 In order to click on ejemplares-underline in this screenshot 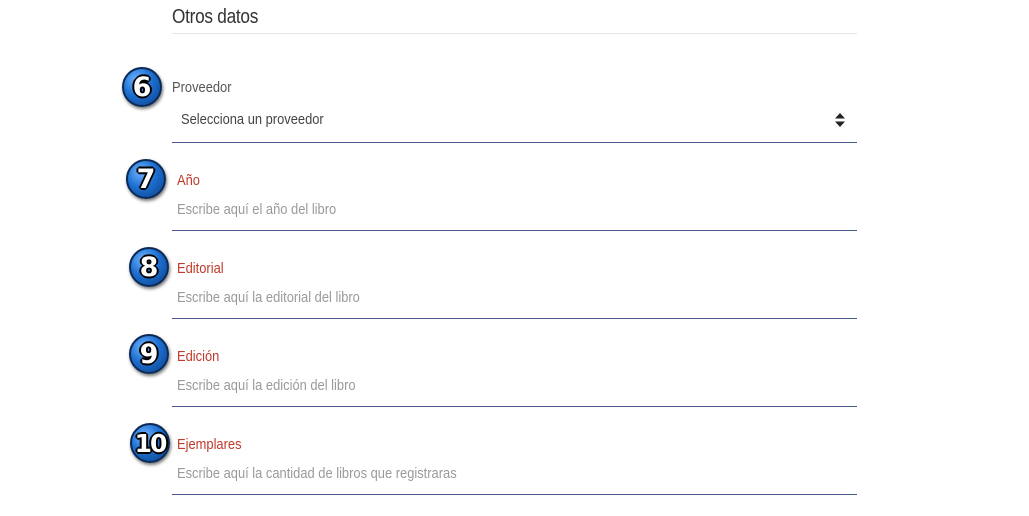, I will do `click(514, 494)`.